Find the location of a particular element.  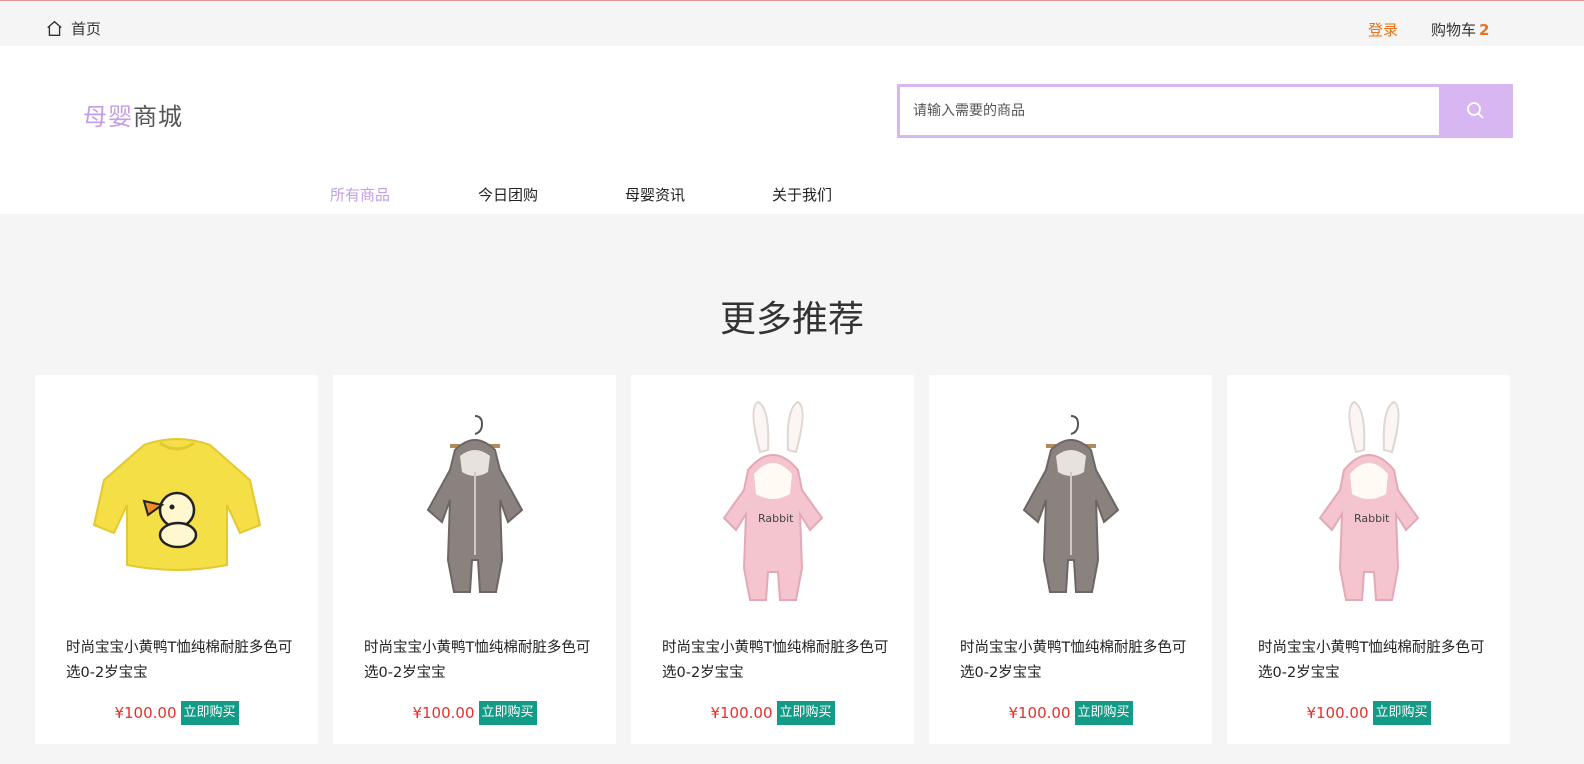

home-link: 首页 is located at coordinates (73, 28).